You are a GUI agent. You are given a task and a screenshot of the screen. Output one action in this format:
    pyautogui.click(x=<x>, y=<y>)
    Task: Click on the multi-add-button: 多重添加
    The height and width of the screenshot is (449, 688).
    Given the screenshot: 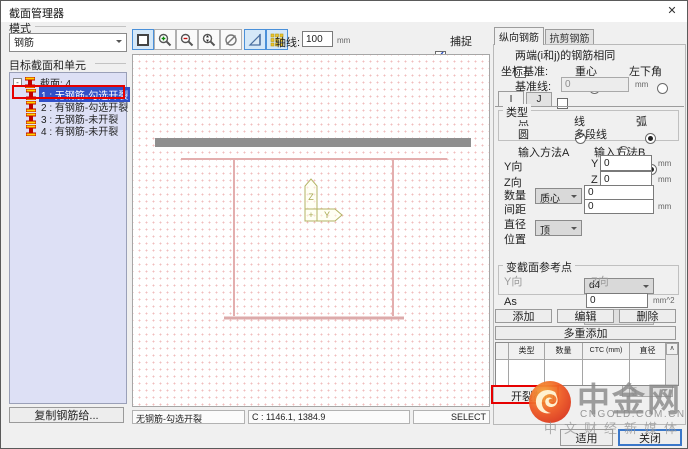 What is the action you would take?
    pyautogui.click(x=585, y=333)
    